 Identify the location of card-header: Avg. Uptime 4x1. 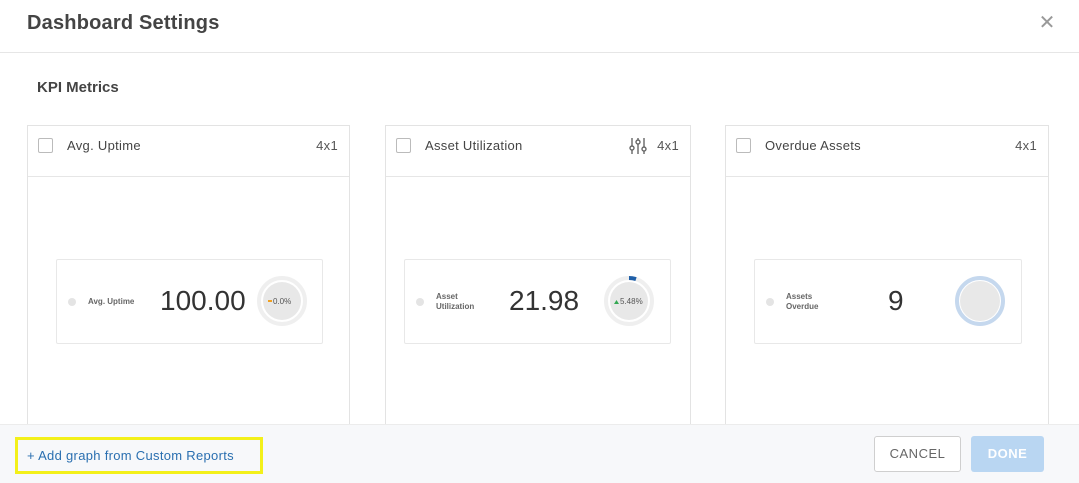
(188, 151).